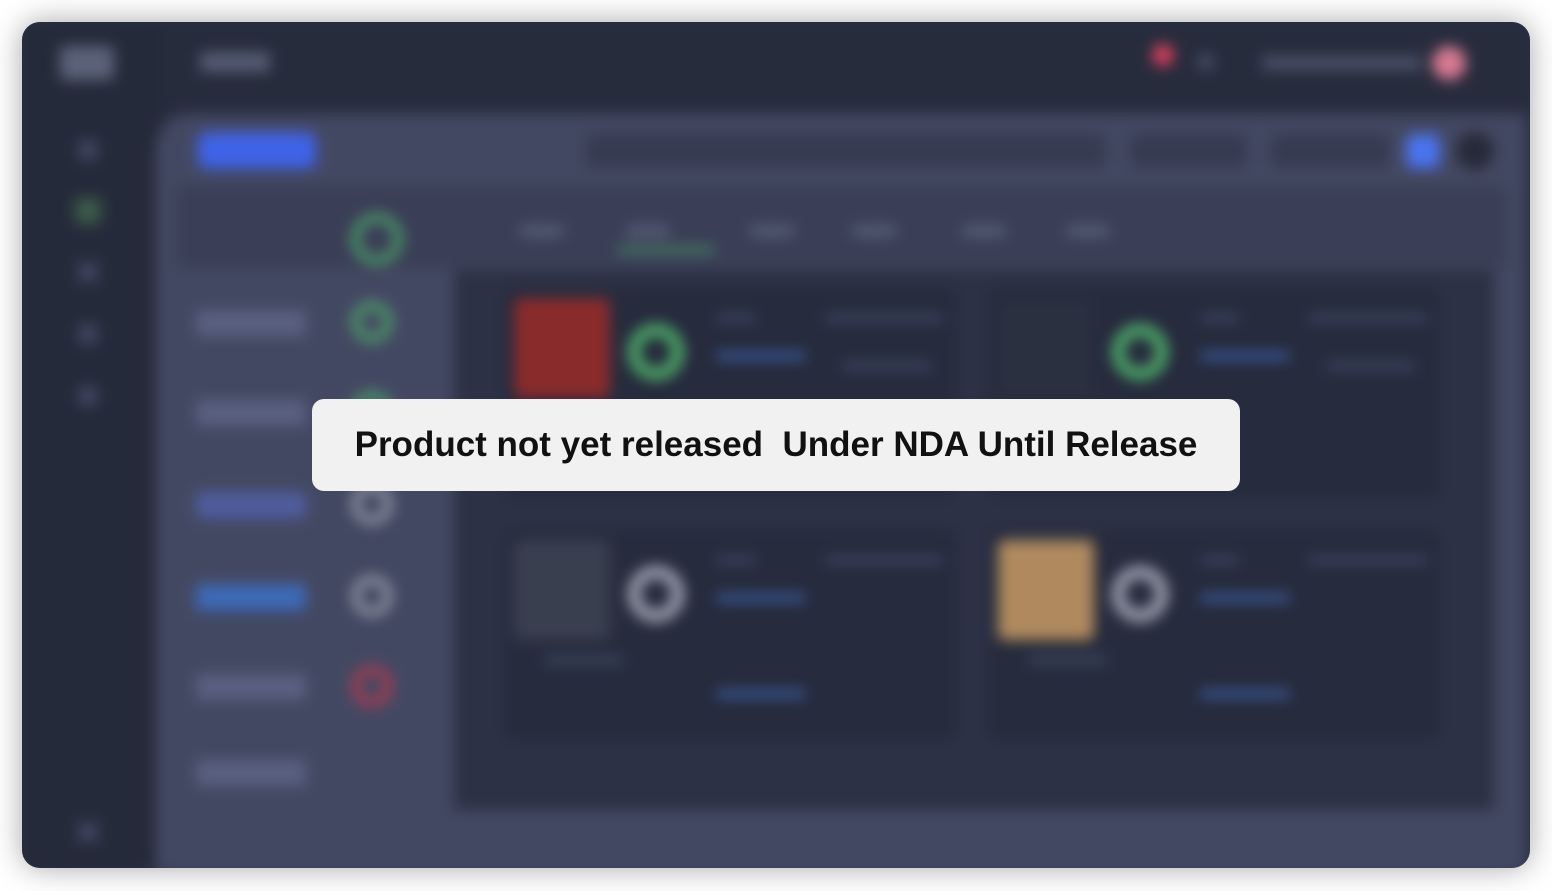 This screenshot has height=891, width=1552. What do you see at coordinates (1423, 151) in the screenshot?
I see `add-button` at bounding box center [1423, 151].